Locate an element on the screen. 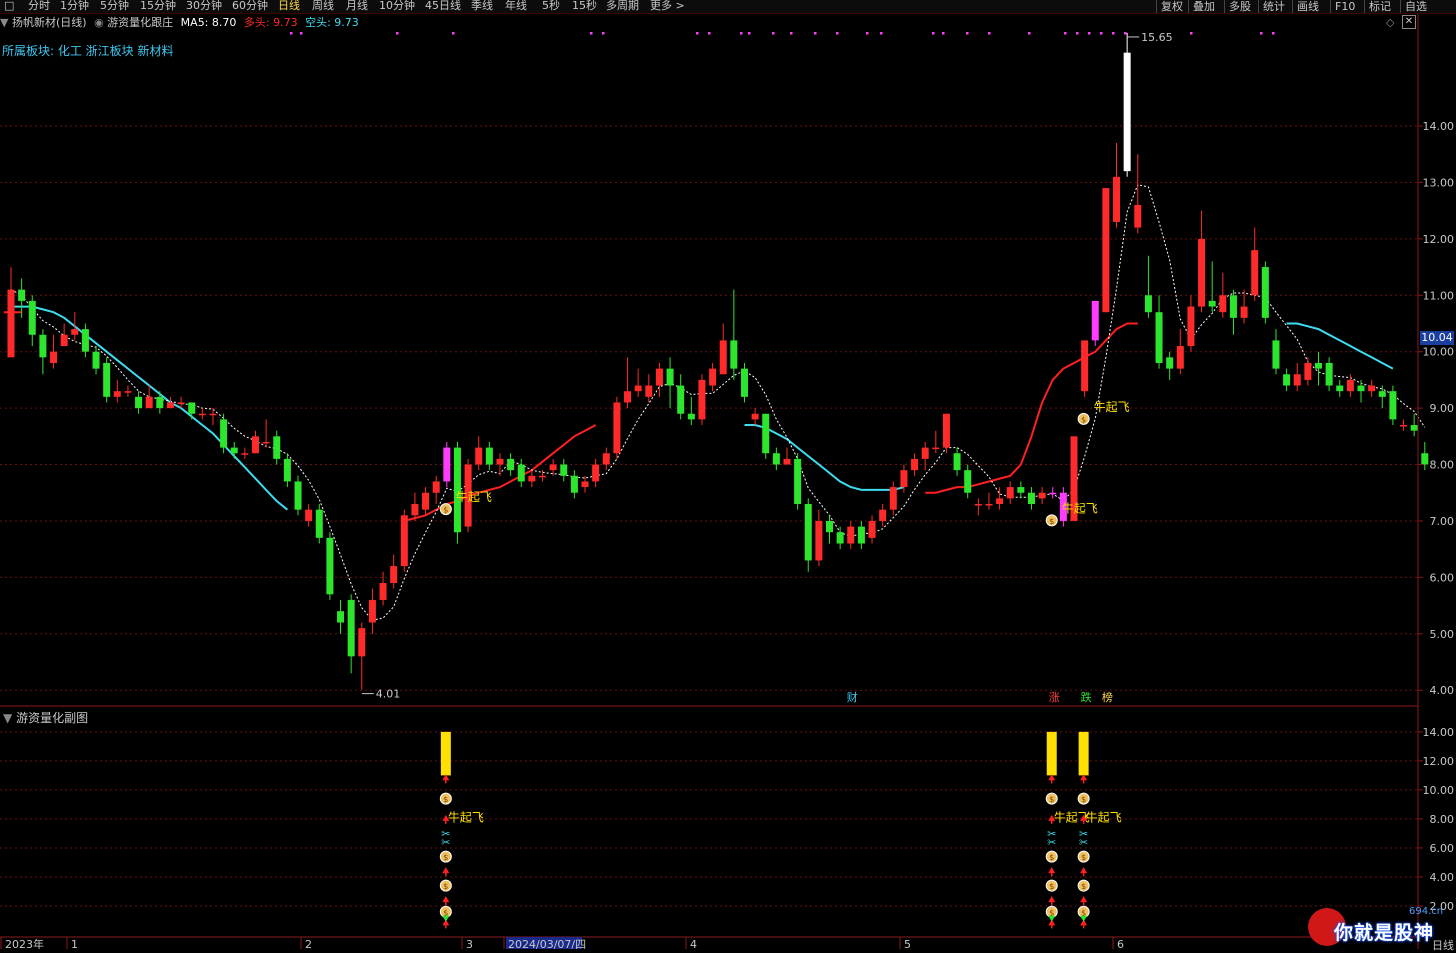  period-tab: 月线 is located at coordinates (357, 6).